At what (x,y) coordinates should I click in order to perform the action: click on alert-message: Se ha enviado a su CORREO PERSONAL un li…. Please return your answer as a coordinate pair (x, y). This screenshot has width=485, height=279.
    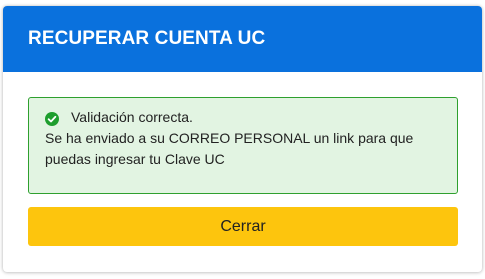
    Looking at the image, I should click on (229, 148).